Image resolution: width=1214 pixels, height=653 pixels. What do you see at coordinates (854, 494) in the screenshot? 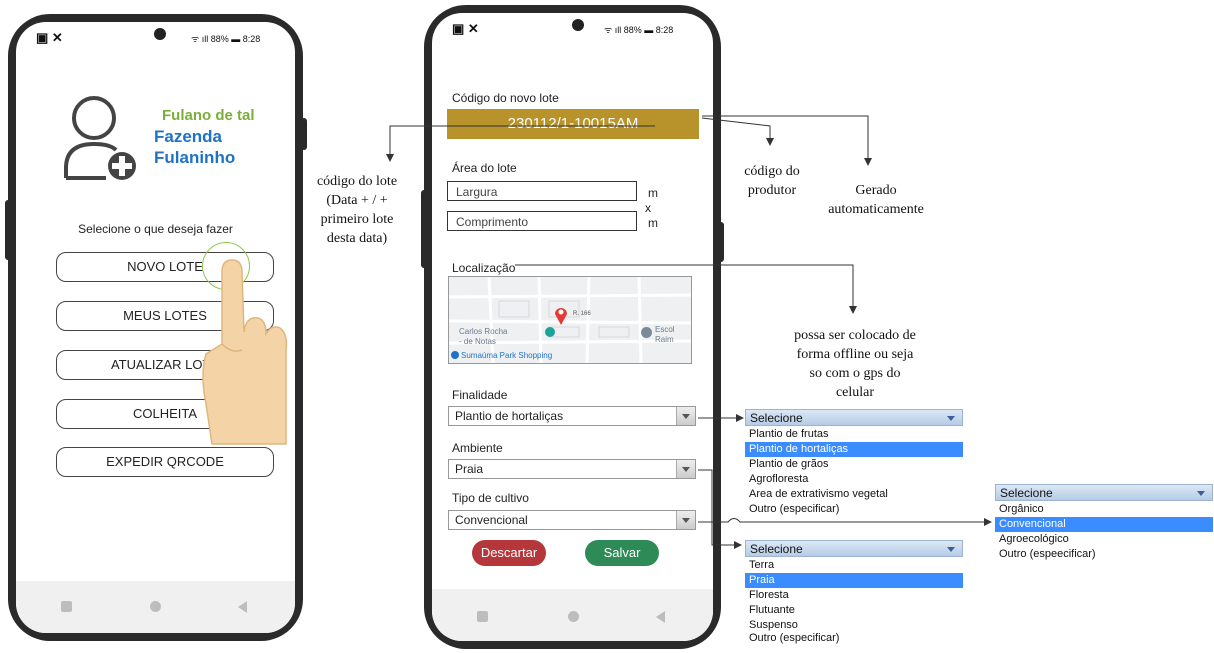
I see `dropdown-option: Area de extrativismo vegetal` at bounding box center [854, 494].